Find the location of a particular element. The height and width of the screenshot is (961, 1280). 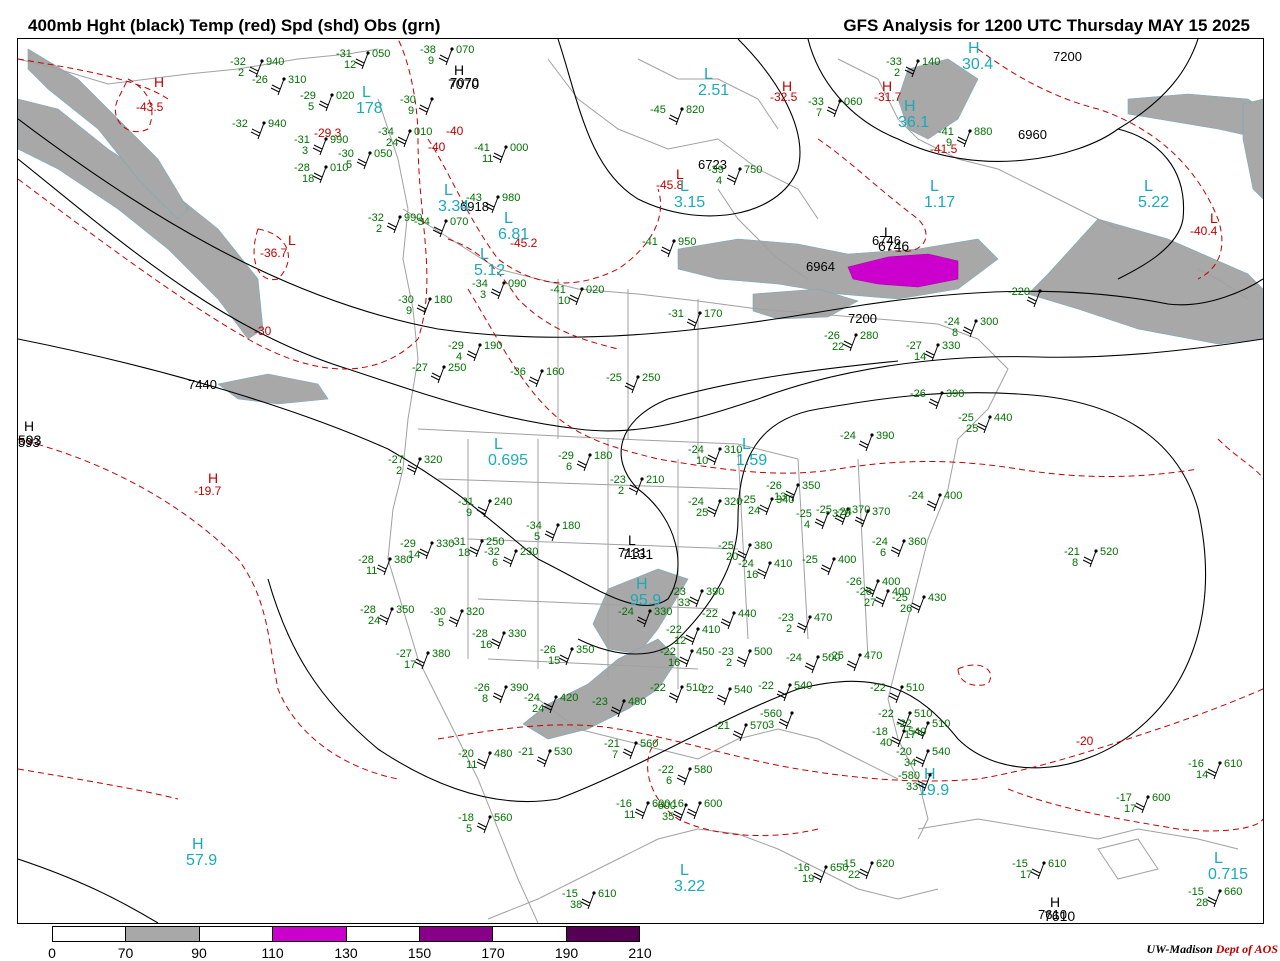

center-value: 6746 is located at coordinates (893, 246).